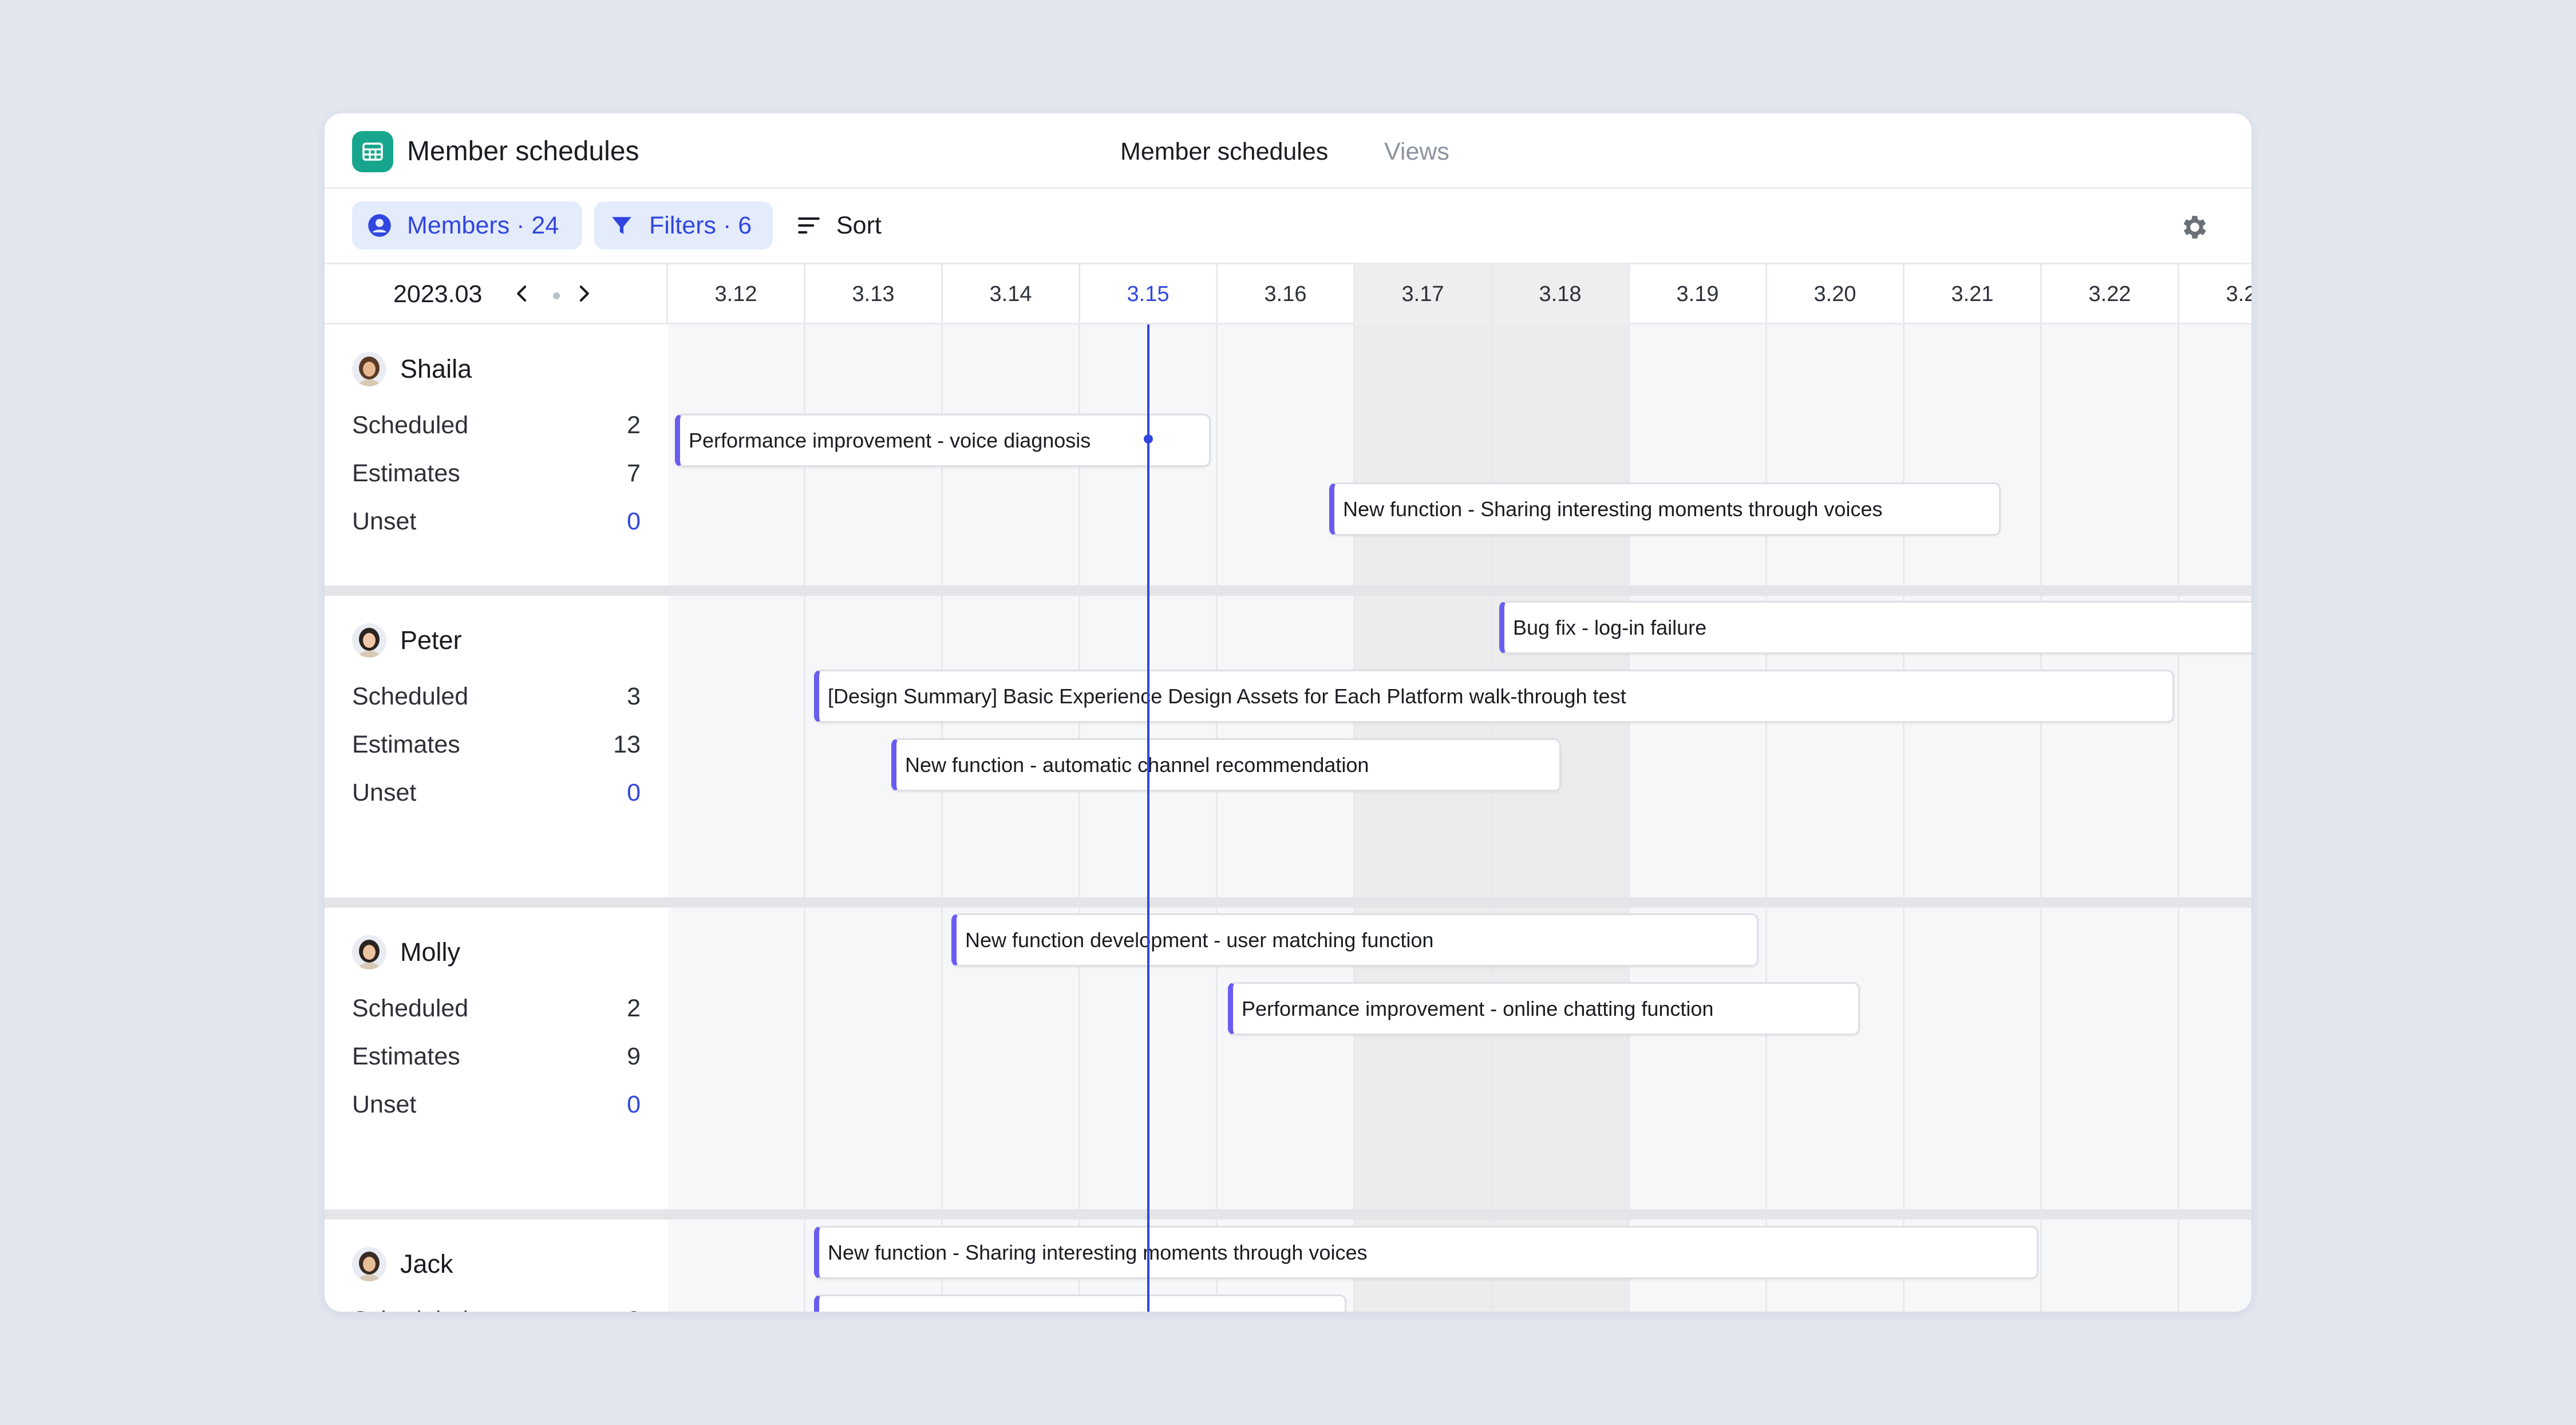  Describe the element at coordinates (1836, 294) in the screenshot. I see `day-header: 3.20` at that location.